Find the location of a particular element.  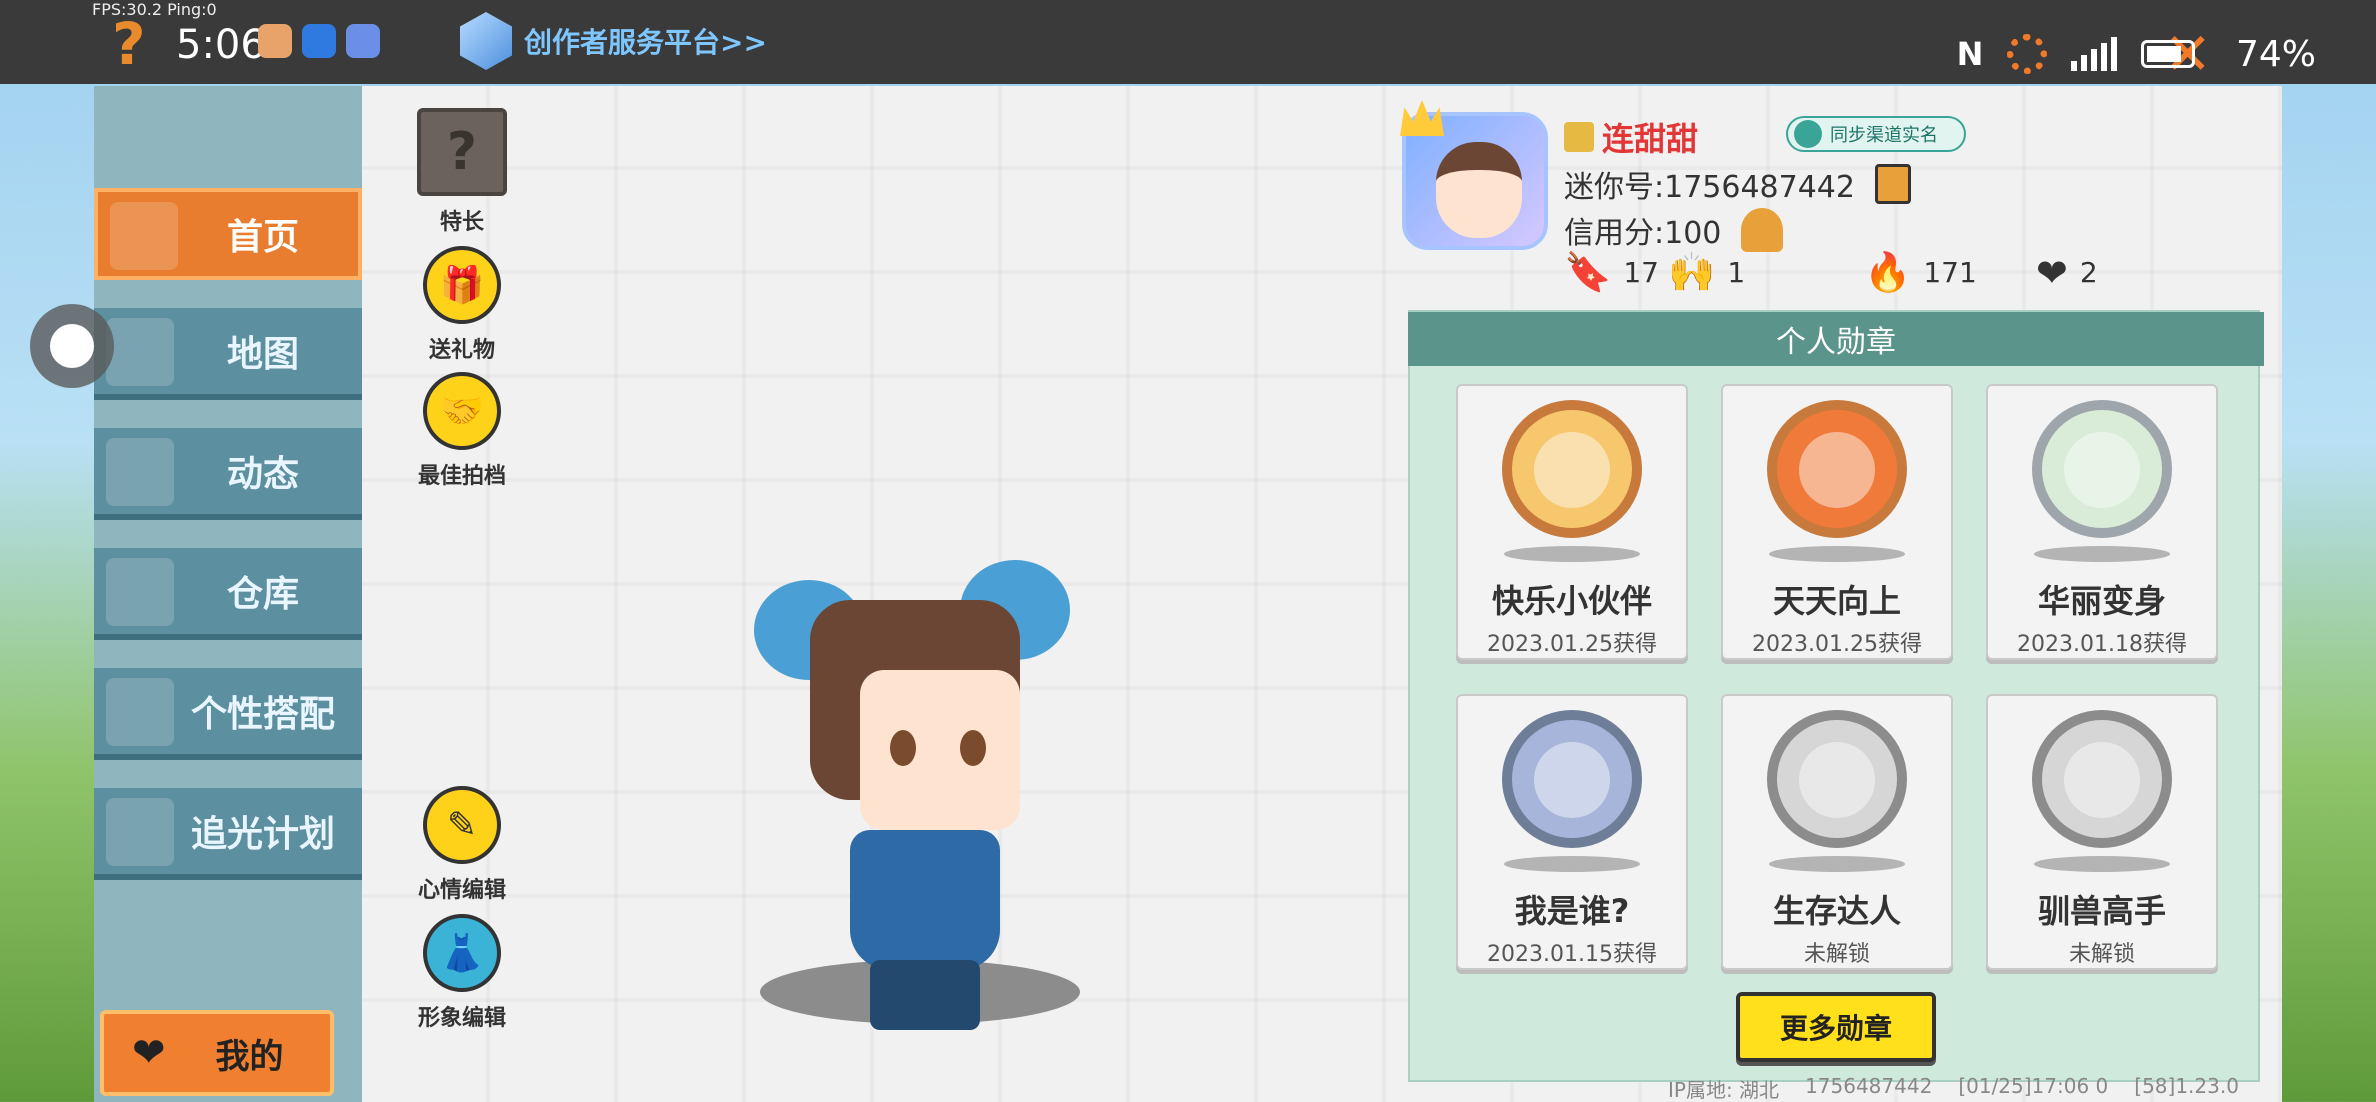

medal-card: 驯兽高手 未解锁 is located at coordinates (2102, 832).